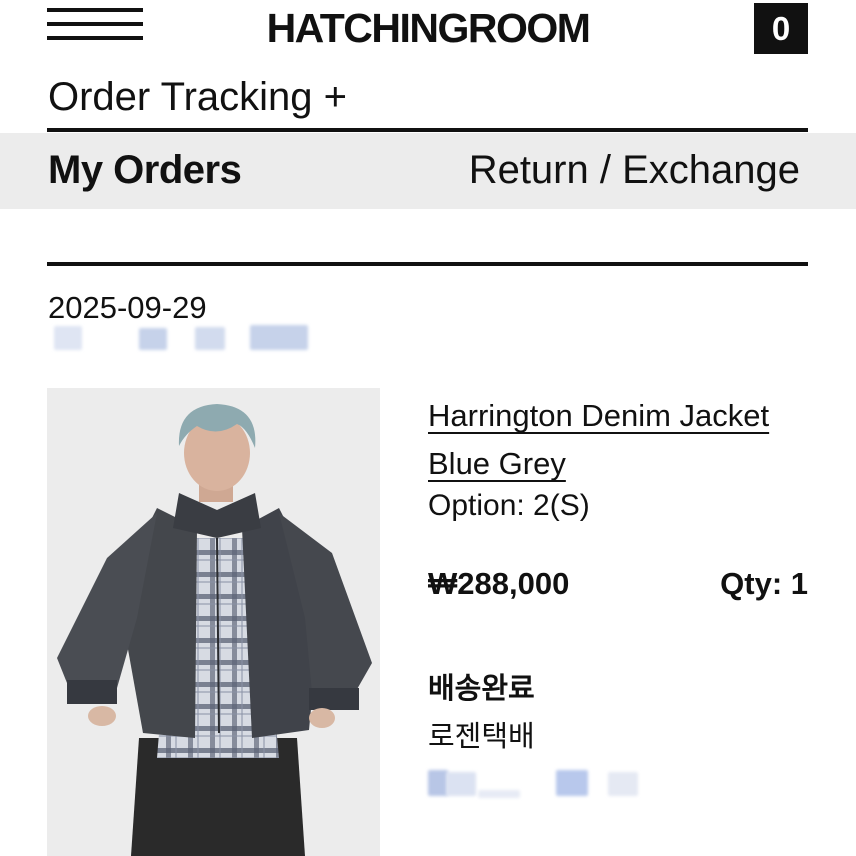 This screenshot has height=856, width=856. I want to click on cart-count-badge: 0, so click(781, 28).